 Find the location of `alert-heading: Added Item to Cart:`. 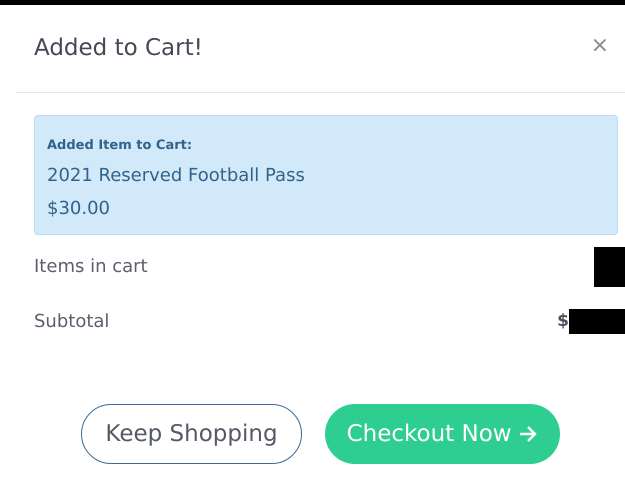

alert-heading: Added Item to Cart: is located at coordinates (120, 146).